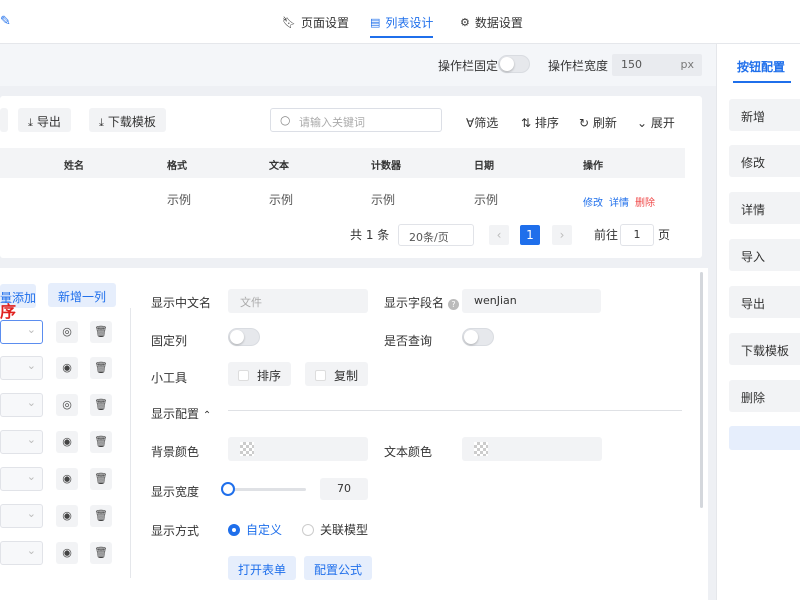 Image resolution: width=800 pixels, height=600 pixels. I want to click on text-color-picker, so click(532, 449).